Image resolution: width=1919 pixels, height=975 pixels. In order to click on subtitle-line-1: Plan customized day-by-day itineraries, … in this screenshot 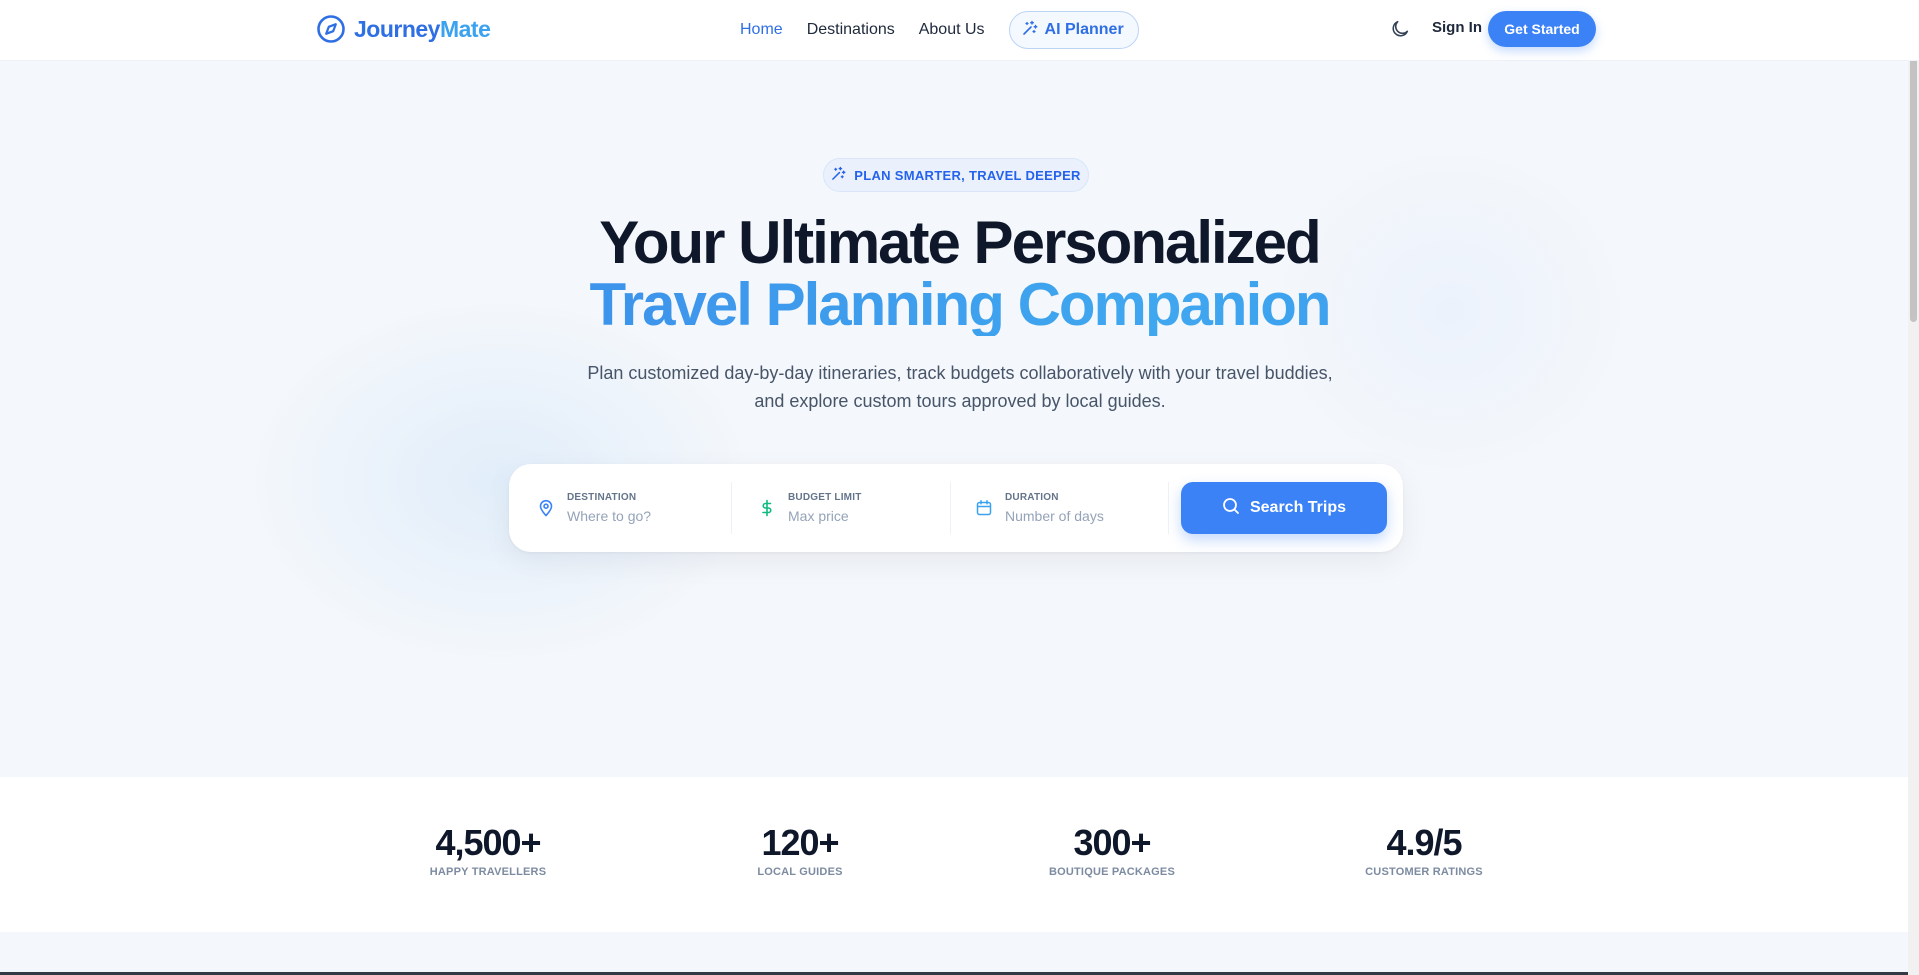, I will do `click(960, 373)`.